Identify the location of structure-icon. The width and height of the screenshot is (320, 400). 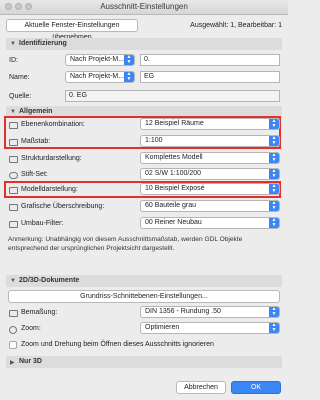
(13, 159).